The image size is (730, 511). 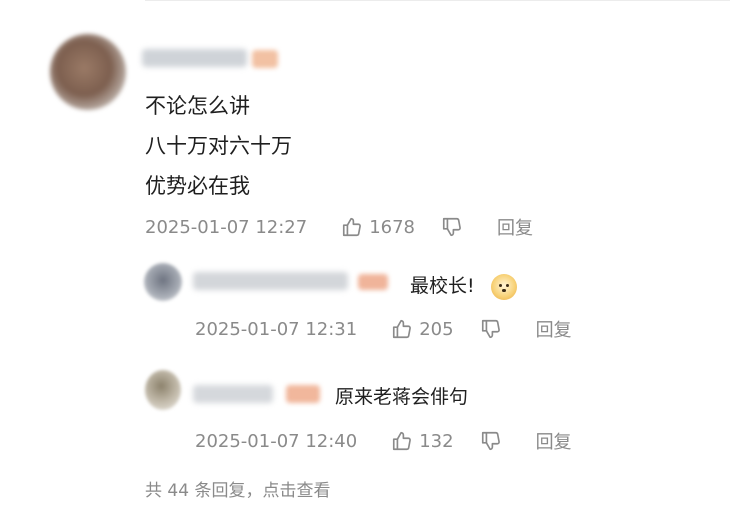 I want to click on reply-2-like-count: 132, so click(x=436, y=441).